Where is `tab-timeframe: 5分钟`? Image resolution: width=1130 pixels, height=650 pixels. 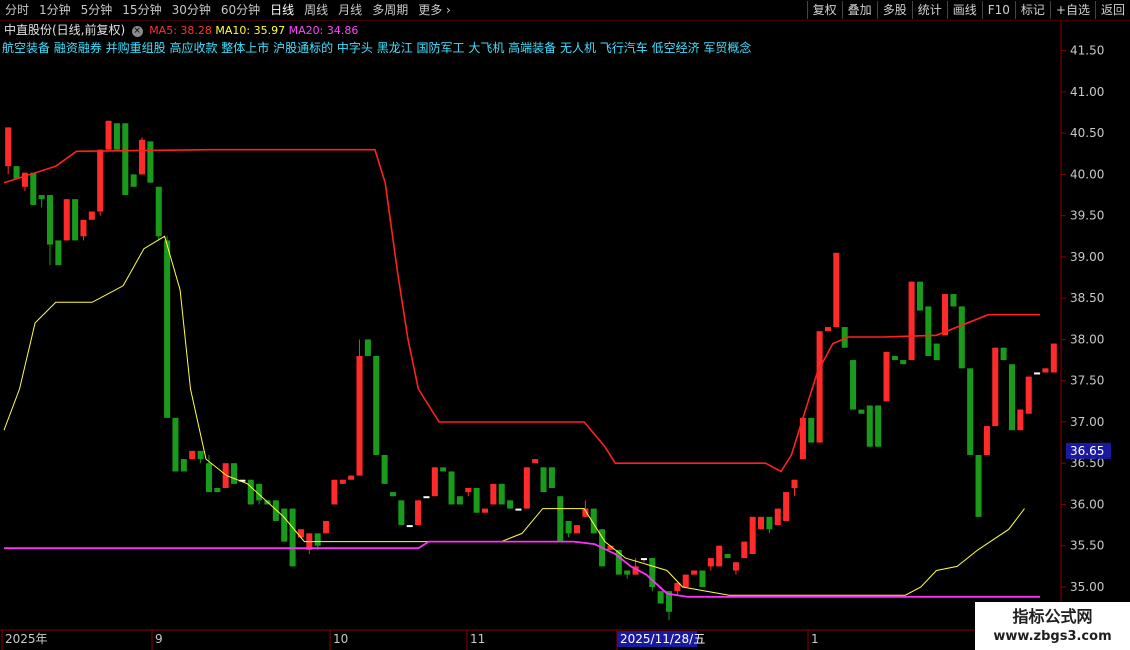
tab-timeframe: 5分钟 is located at coordinates (97, 10).